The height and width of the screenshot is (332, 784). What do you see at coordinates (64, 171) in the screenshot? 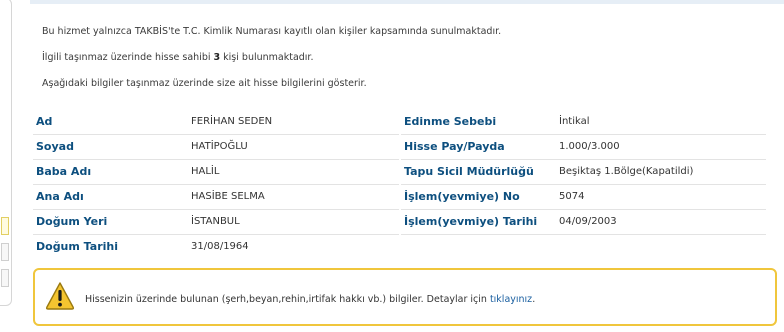
I see `field-label: Baba Adı` at bounding box center [64, 171].